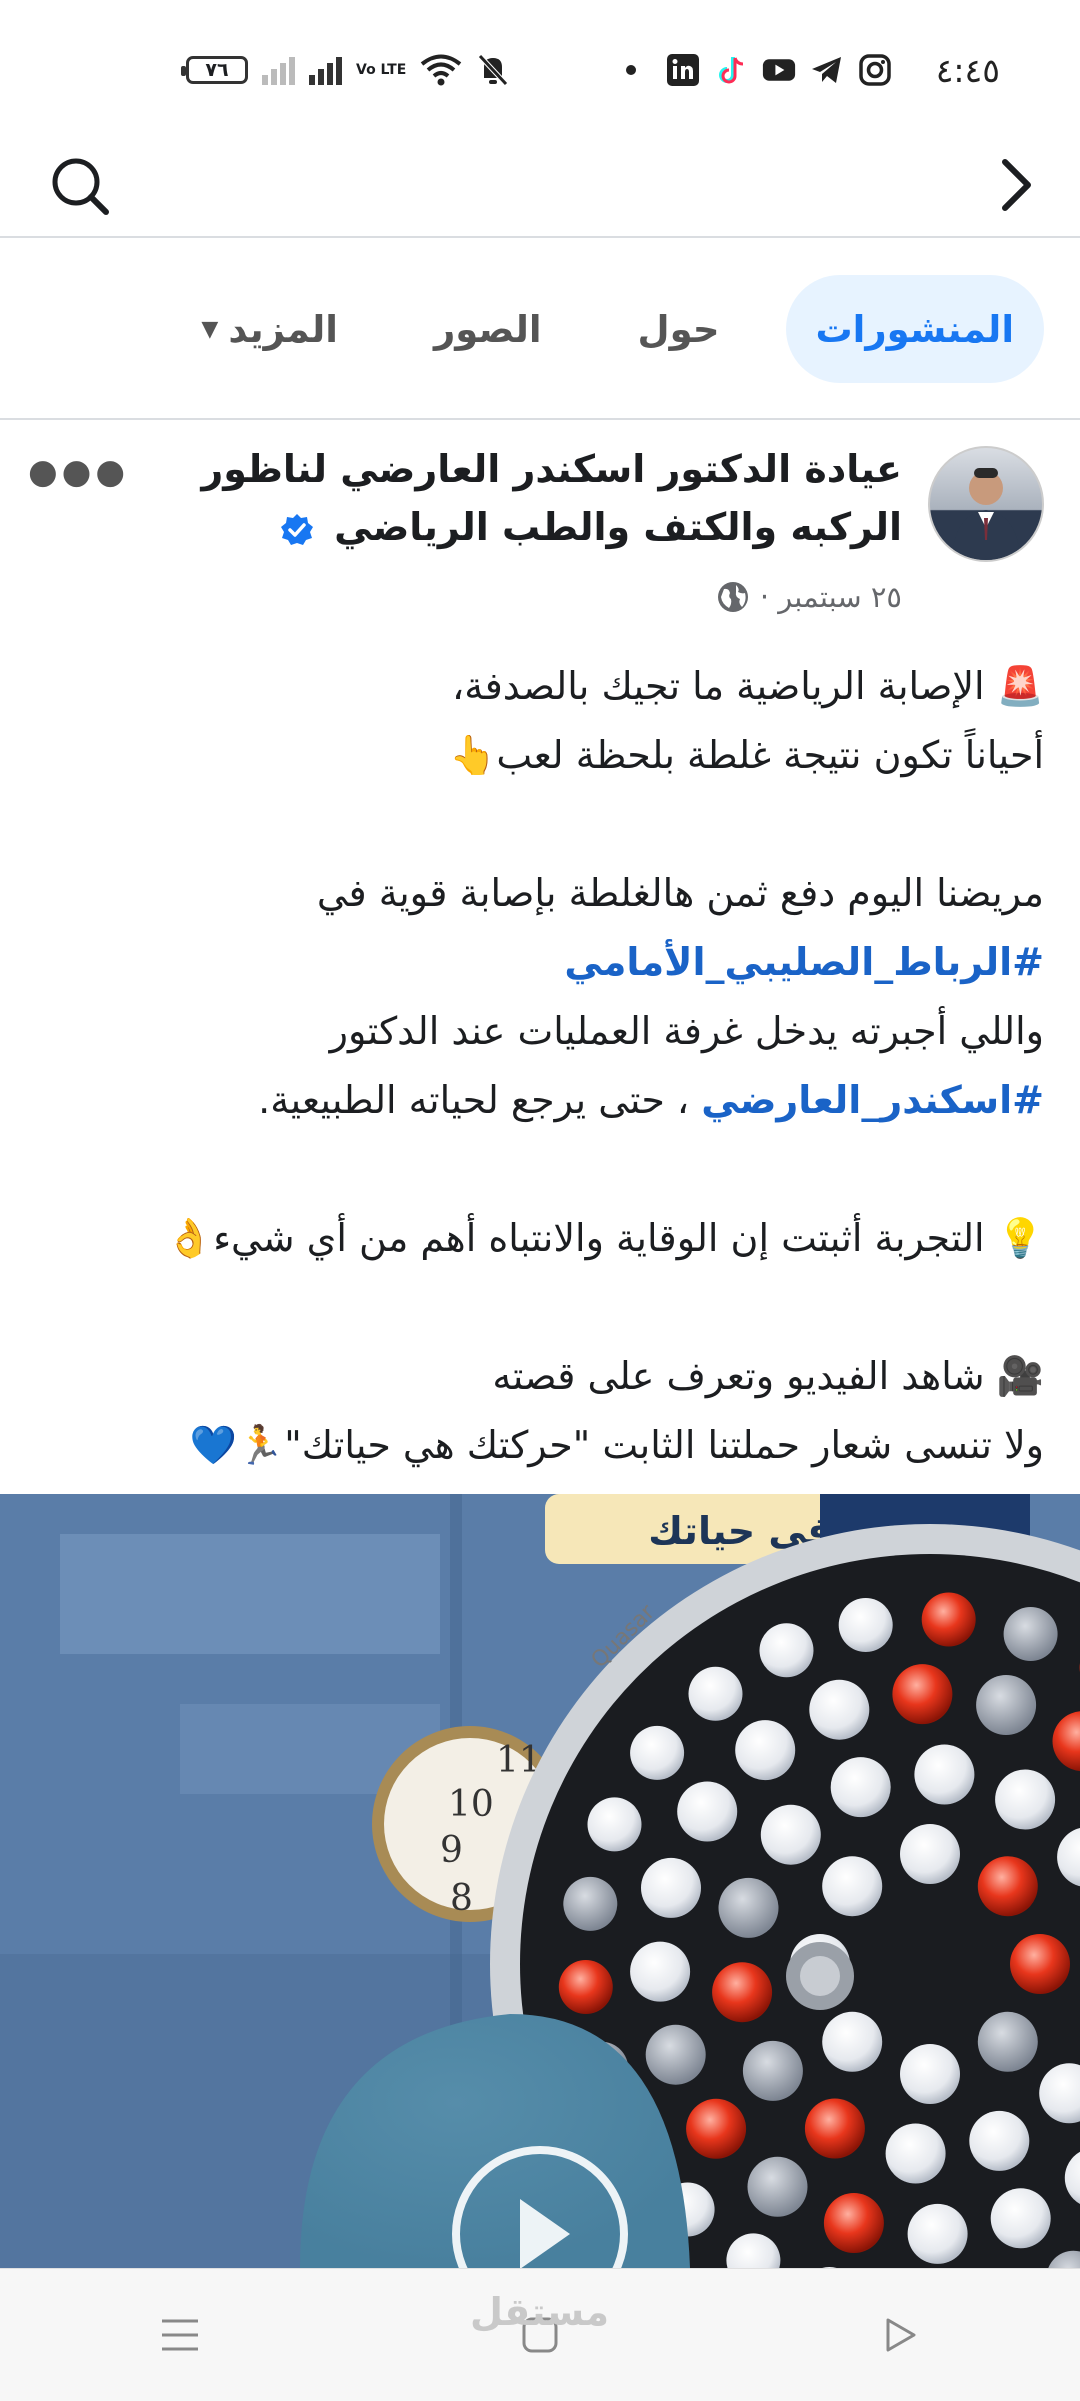 The height and width of the screenshot is (2401, 1080). I want to click on tab-posts: المنشورات, so click(915, 329).